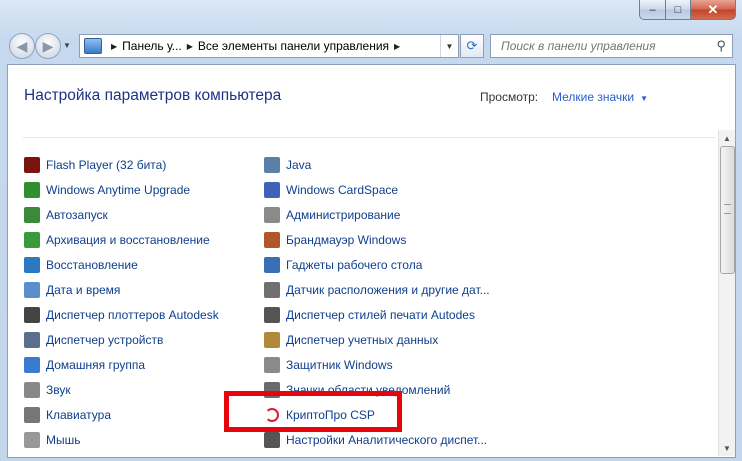 The height and width of the screenshot is (461, 742). I want to click on control-panel-item: Диспетчер стилей печати Autodes, so click(384, 314).